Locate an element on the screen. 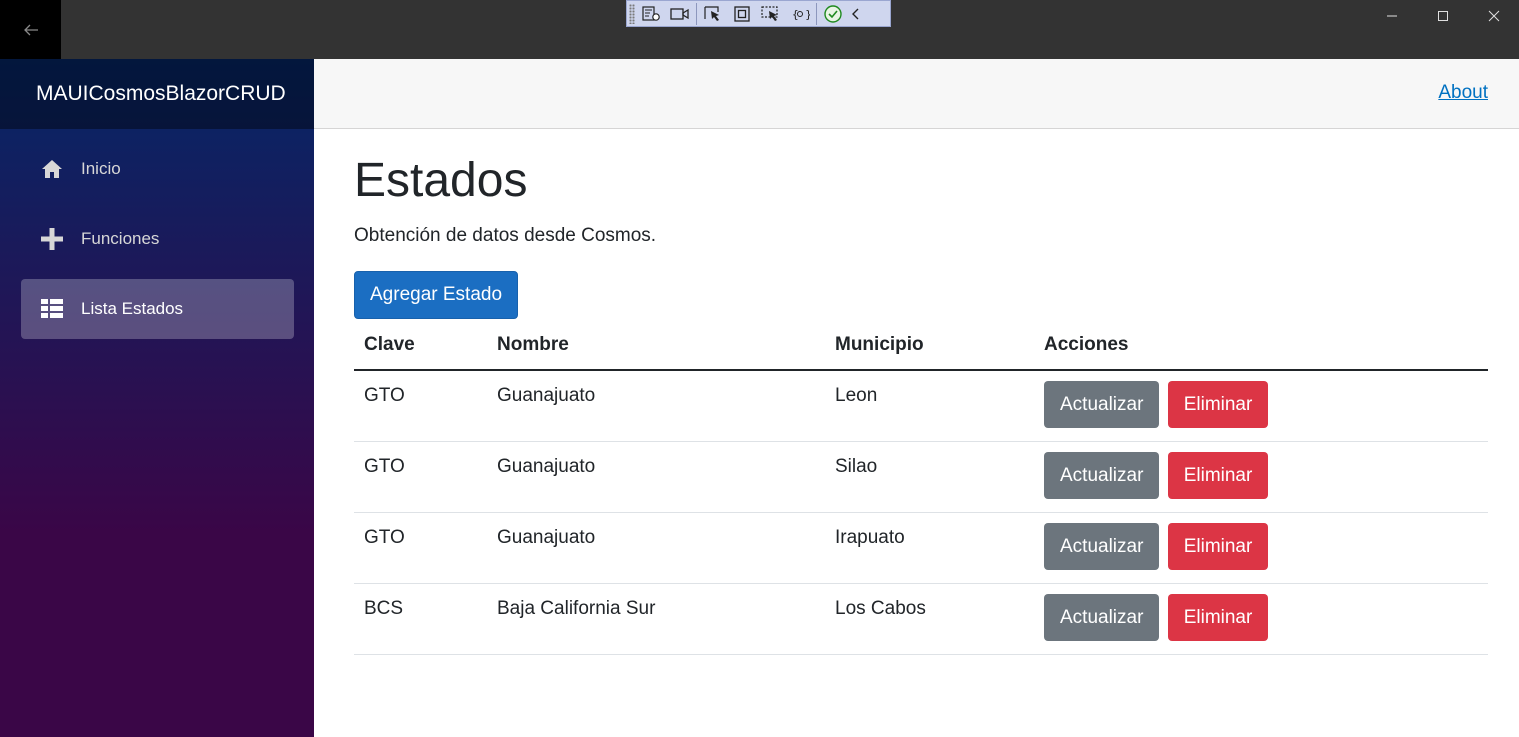 Image resolution: width=1519 pixels, height=737 pixels. table-header-row: Clave Nombre Municipio Acciones is located at coordinates (921, 345).